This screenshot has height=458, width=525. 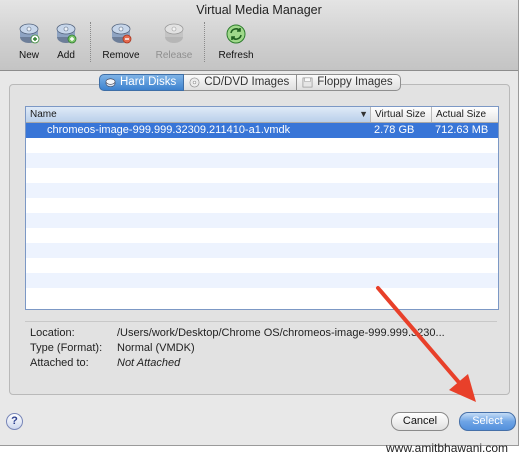 What do you see at coordinates (447, 448) in the screenshot?
I see `watermark: www.amitbhawani.com` at bounding box center [447, 448].